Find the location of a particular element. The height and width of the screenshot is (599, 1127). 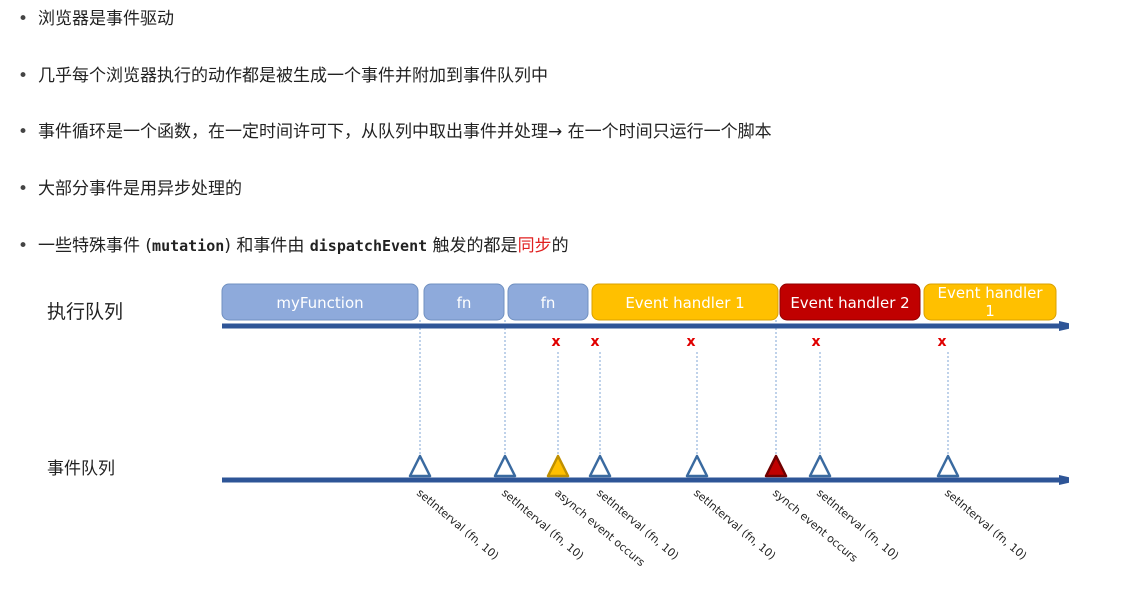

event-queue-label: 事件队列 is located at coordinates (81, 469).